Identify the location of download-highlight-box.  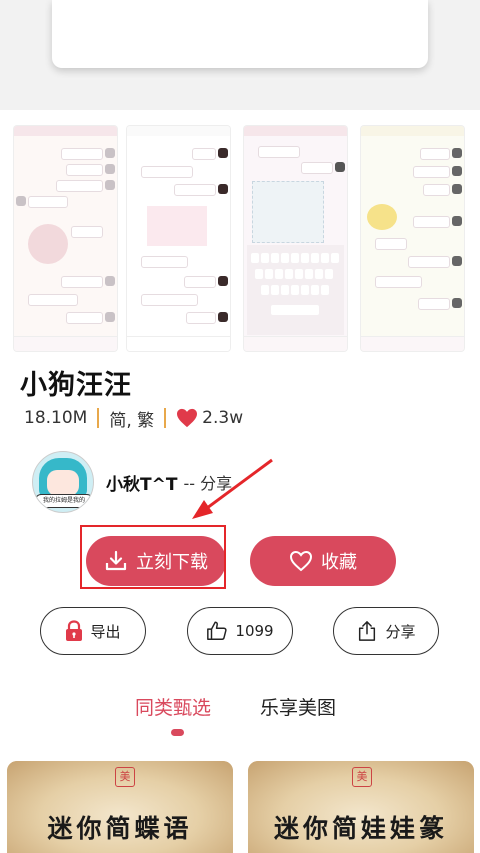
(153, 557).